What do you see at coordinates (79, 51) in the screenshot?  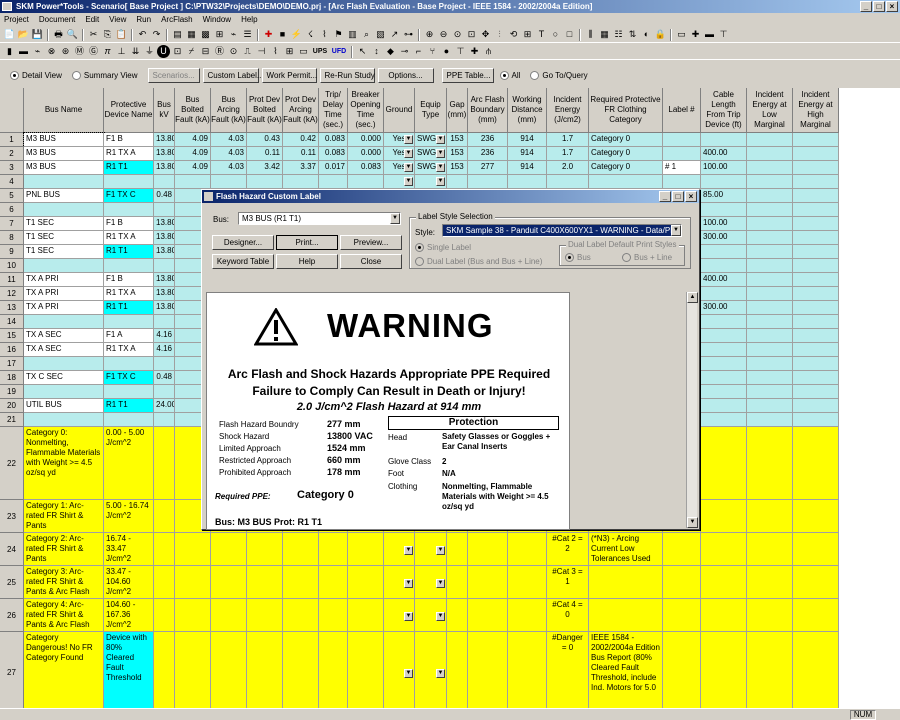 I see `motor-icon: Ⓜ` at bounding box center [79, 51].